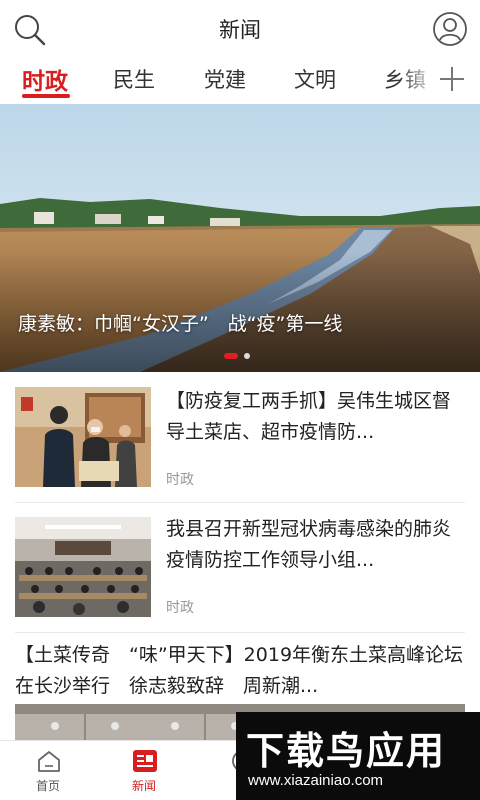 The width and height of the screenshot is (480, 800). What do you see at coordinates (49, 761) in the screenshot?
I see `home-icon` at bounding box center [49, 761].